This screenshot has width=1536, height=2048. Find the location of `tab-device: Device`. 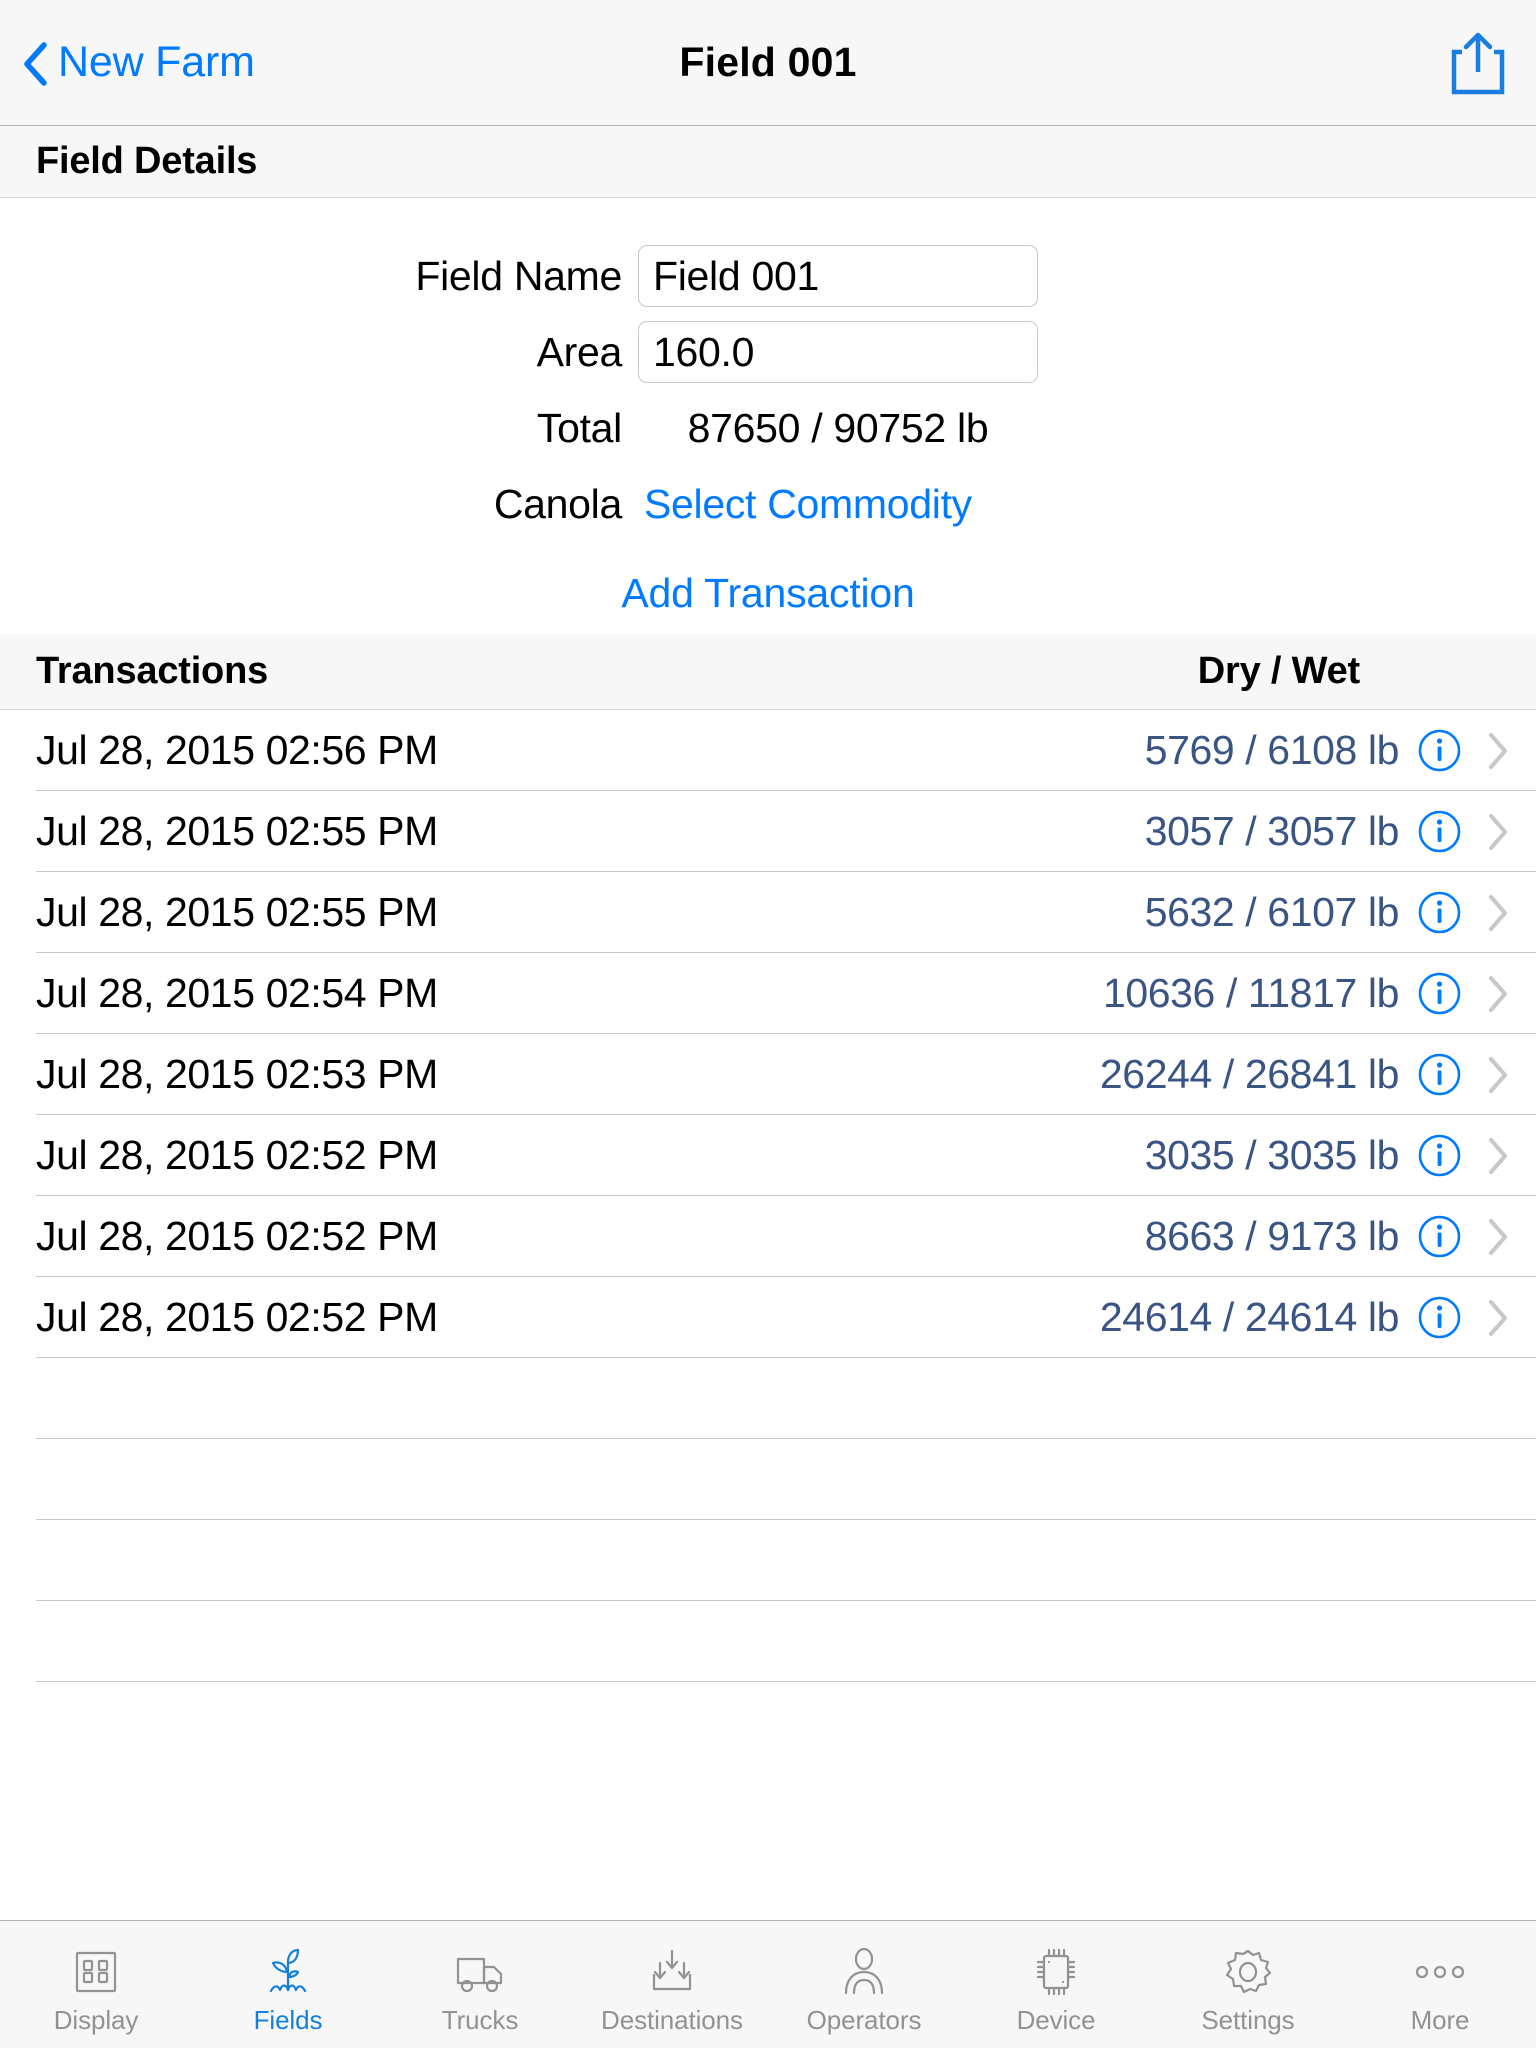

tab-device: Device is located at coordinates (1056, 1984).